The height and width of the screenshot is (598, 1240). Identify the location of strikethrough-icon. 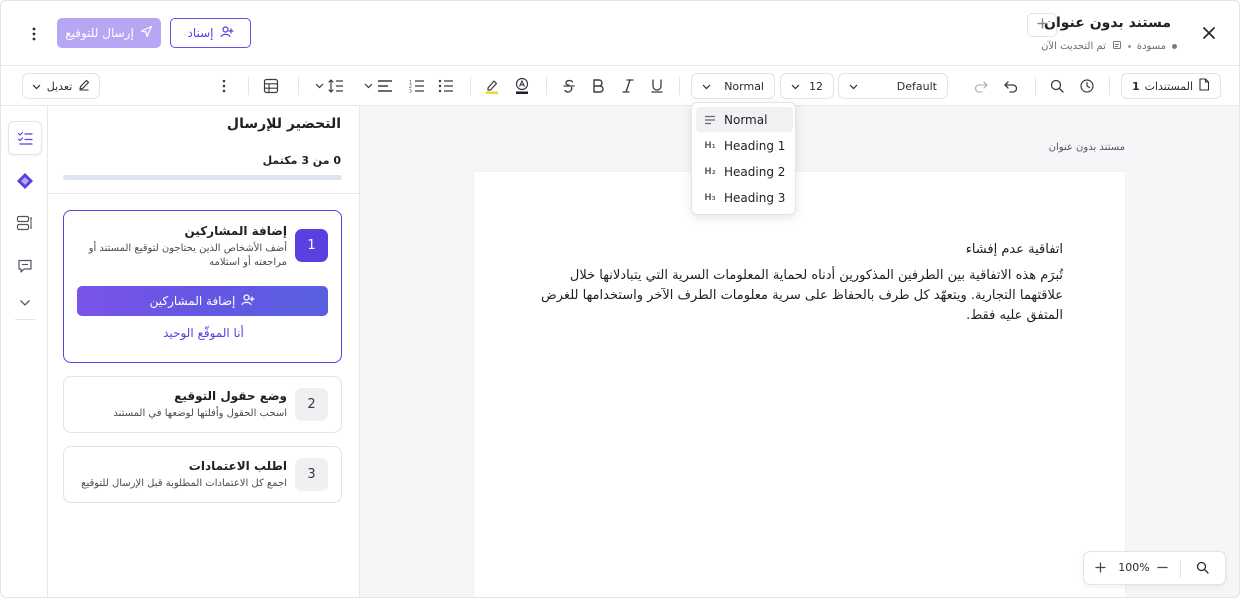
(569, 86).